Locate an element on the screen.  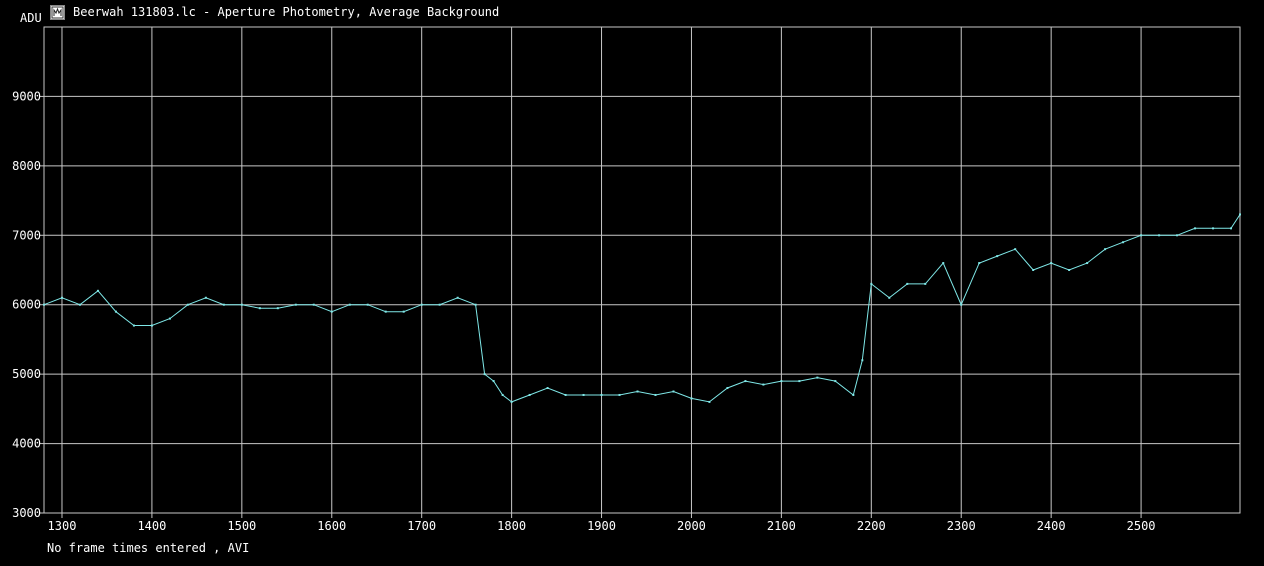
y-tick-label: 5000 is located at coordinates (26, 374).